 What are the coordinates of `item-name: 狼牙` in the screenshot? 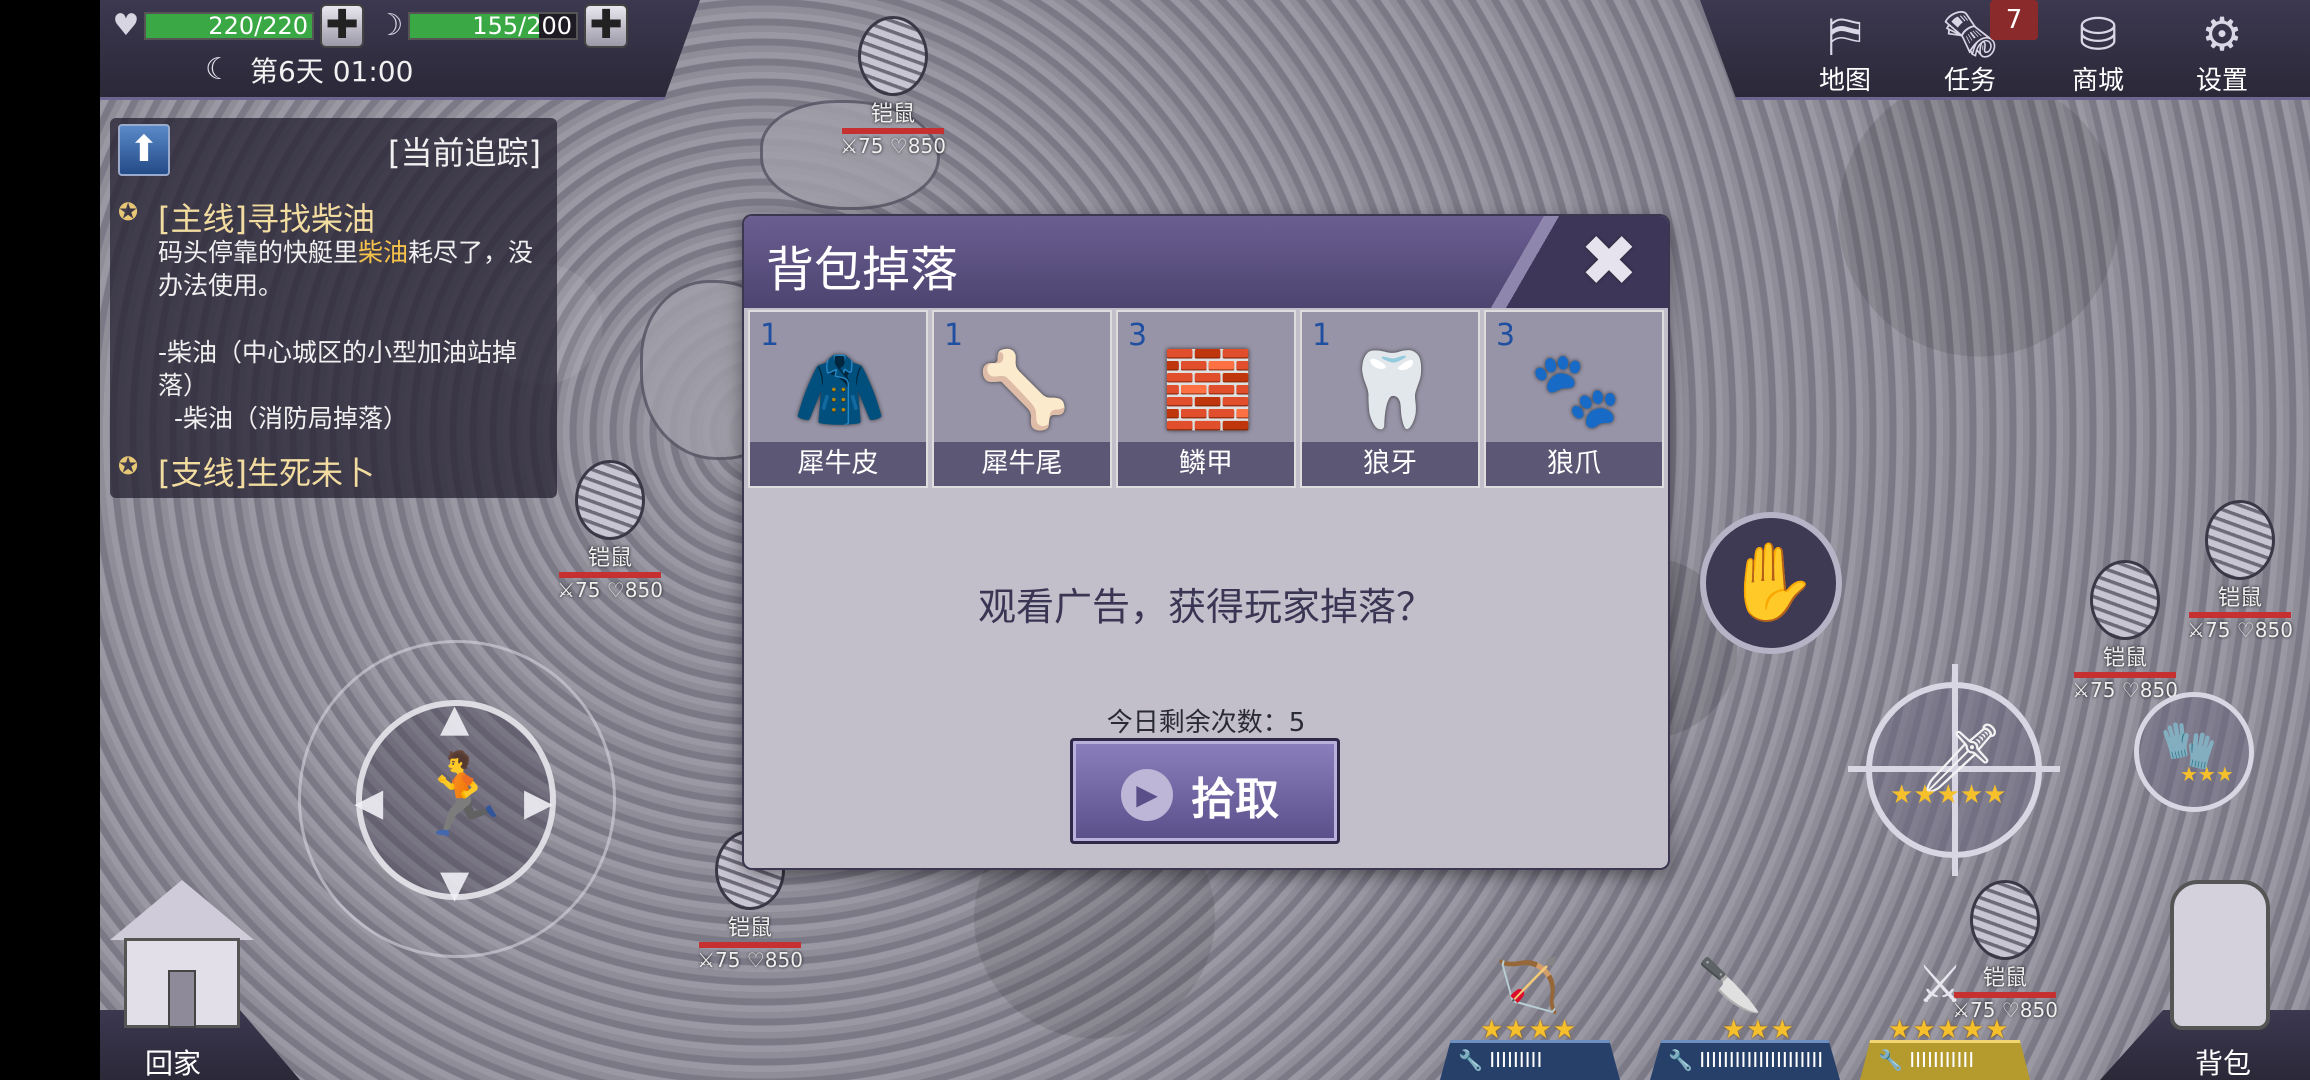 It's located at (1390, 464).